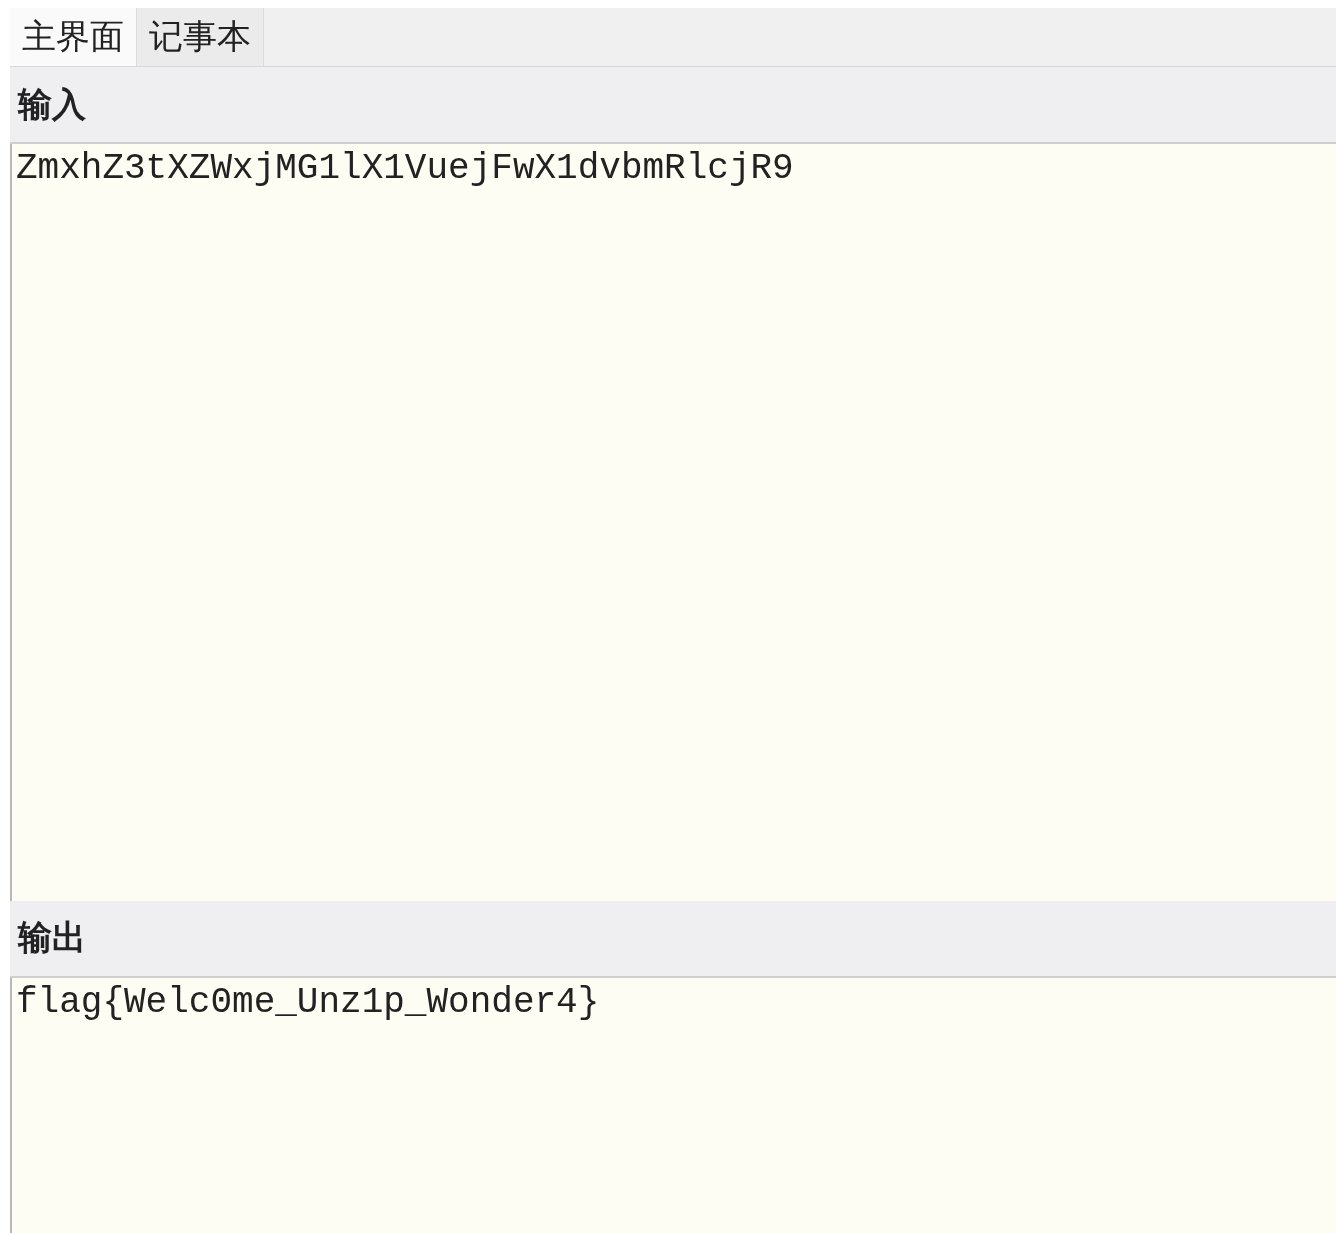 This screenshot has width=1336, height=1233. Describe the element at coordinates (673, 105) in the screenshot. I see `section-label: 输入` at that location.